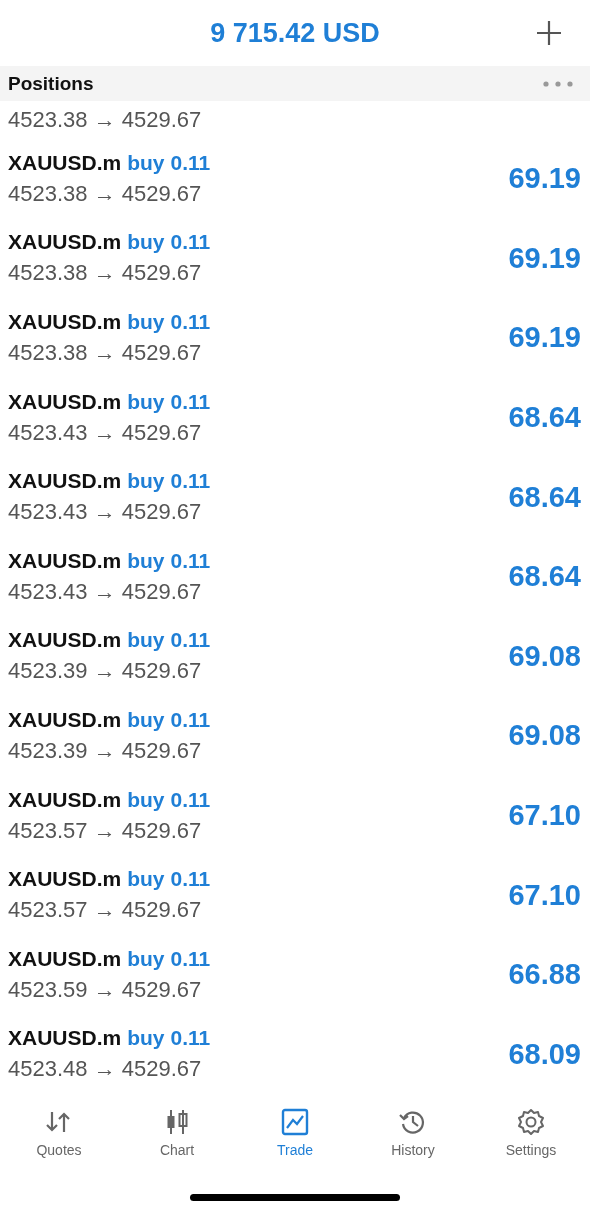 The height and width of the screenshot is (1211, 590). I want to click on tab-button: History, so click(413, 1138).